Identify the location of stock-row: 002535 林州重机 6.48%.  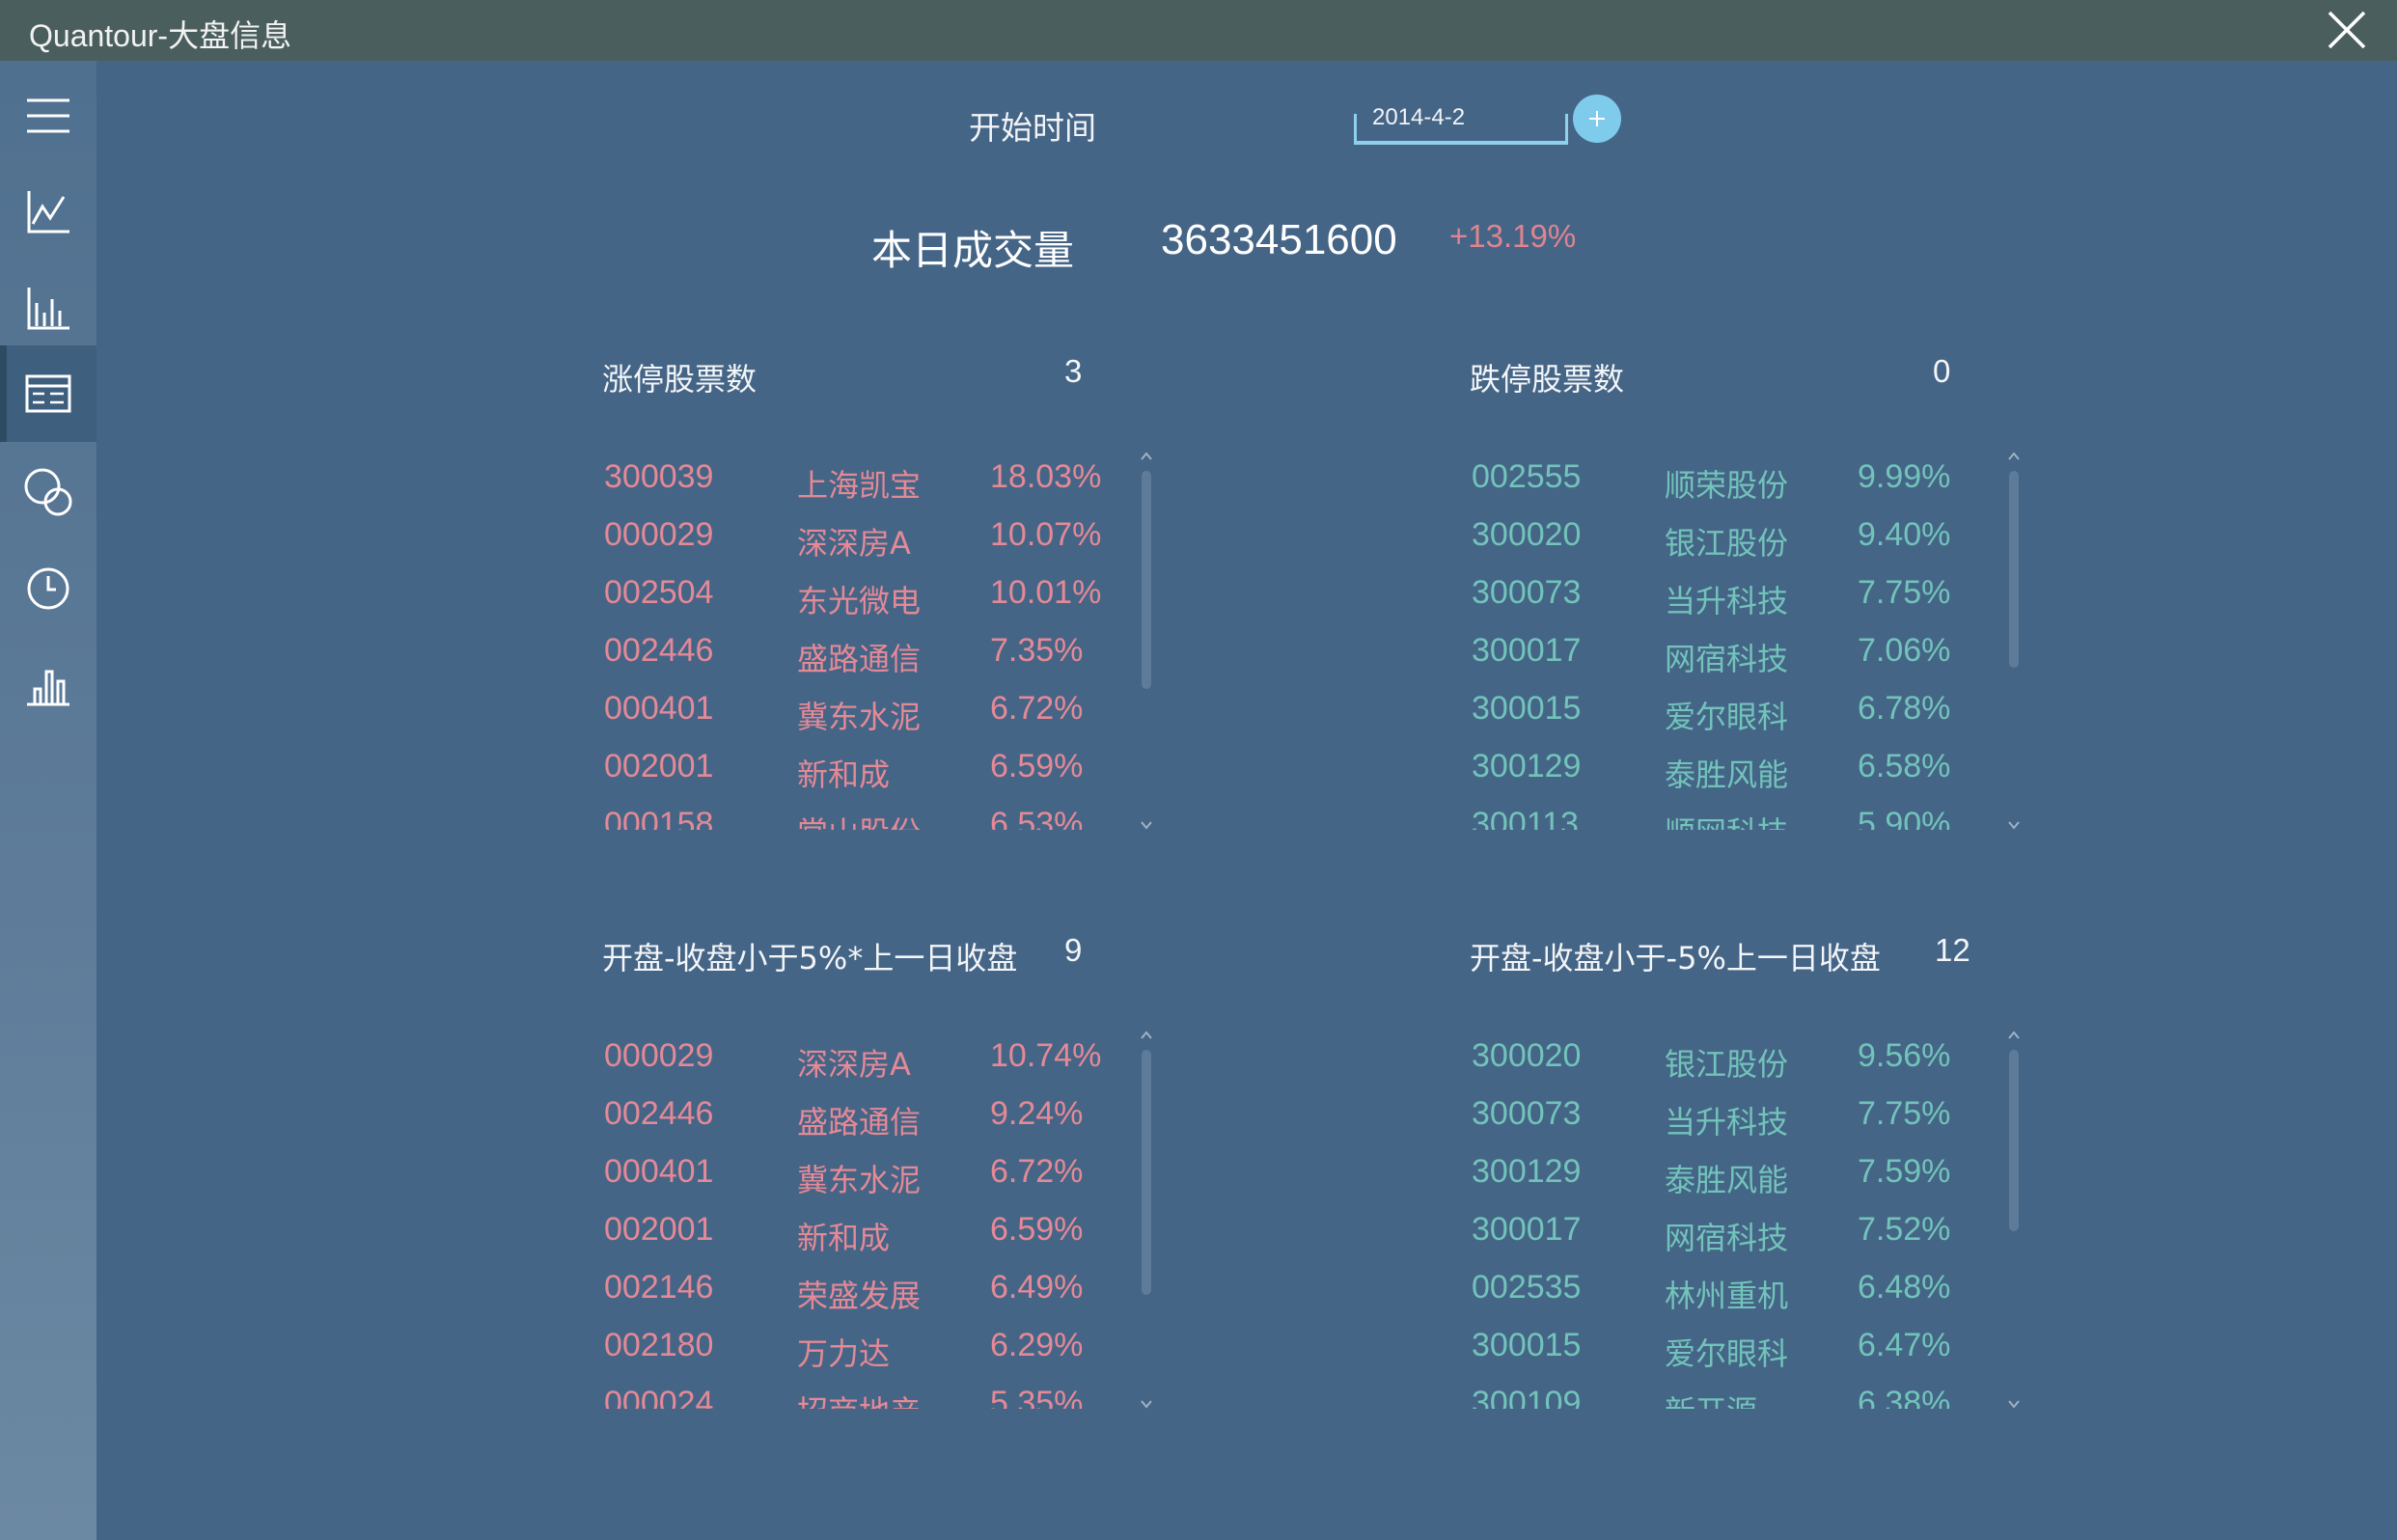
(1742, 1291).